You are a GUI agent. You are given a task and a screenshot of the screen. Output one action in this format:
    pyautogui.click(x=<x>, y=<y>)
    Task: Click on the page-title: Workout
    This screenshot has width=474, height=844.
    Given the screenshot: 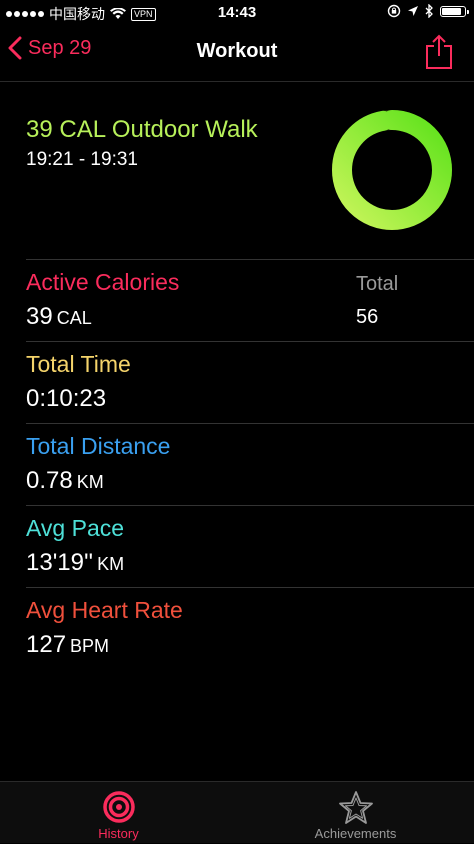 What is the action you would take?
    pyautogui.click(x=237, y=51)
    